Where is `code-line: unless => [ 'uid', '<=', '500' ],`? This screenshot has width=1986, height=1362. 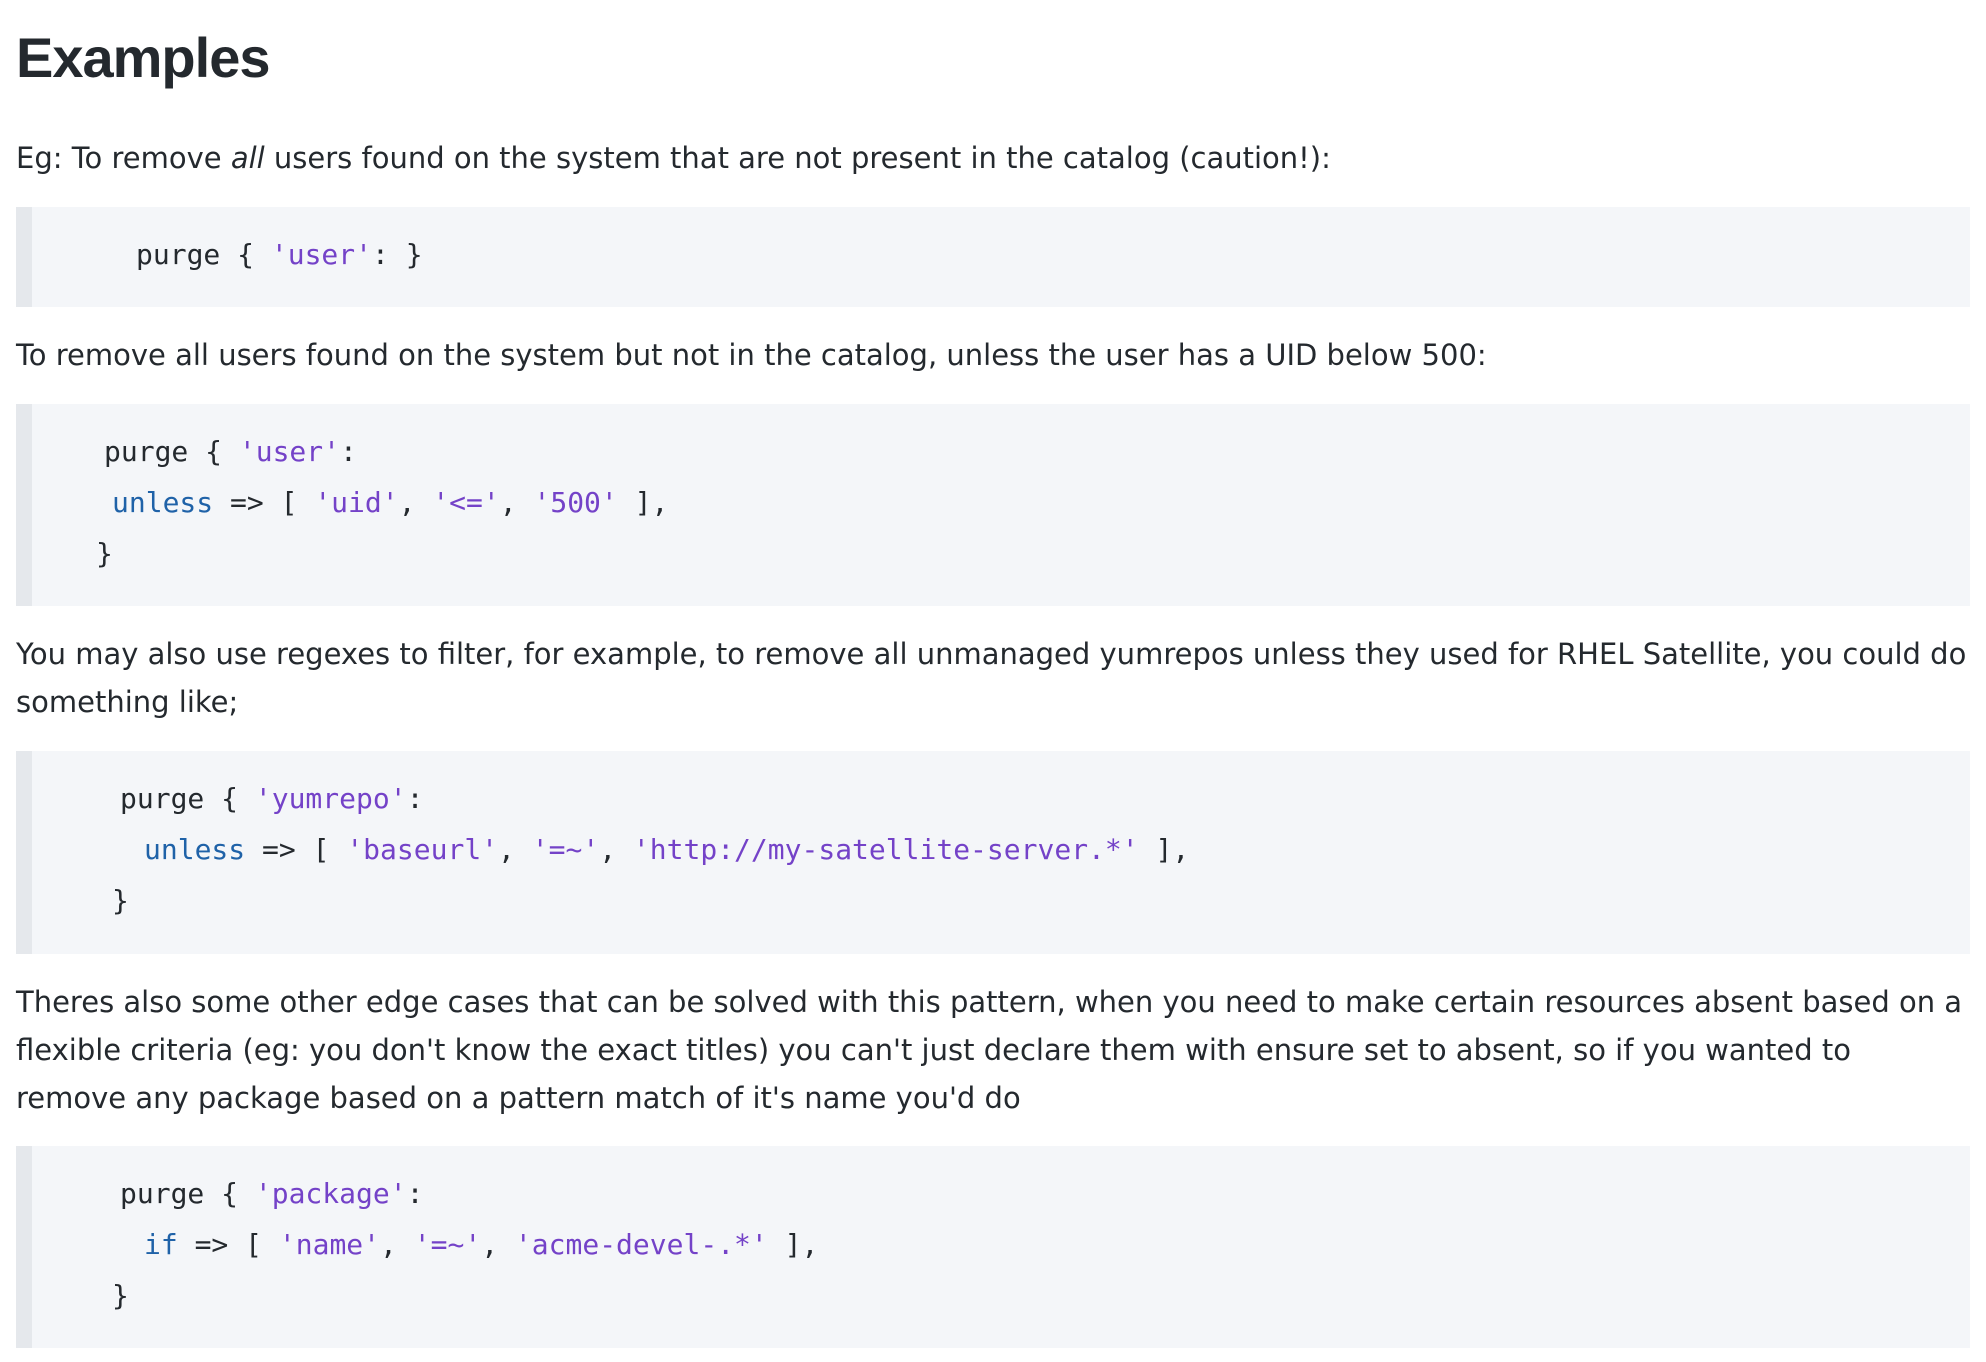 code-line: unless => [ 'uid', '<=', '500' ], is located at coordinates (390, 502).